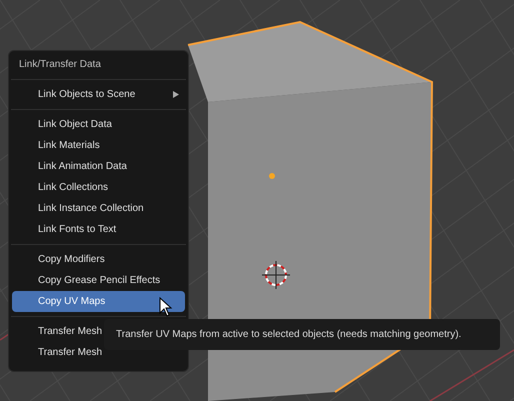  What do you see at coordinates (98, 187) in the screenshot?
I see `menu-item: Link Collections` at bounding box center [98, 187].